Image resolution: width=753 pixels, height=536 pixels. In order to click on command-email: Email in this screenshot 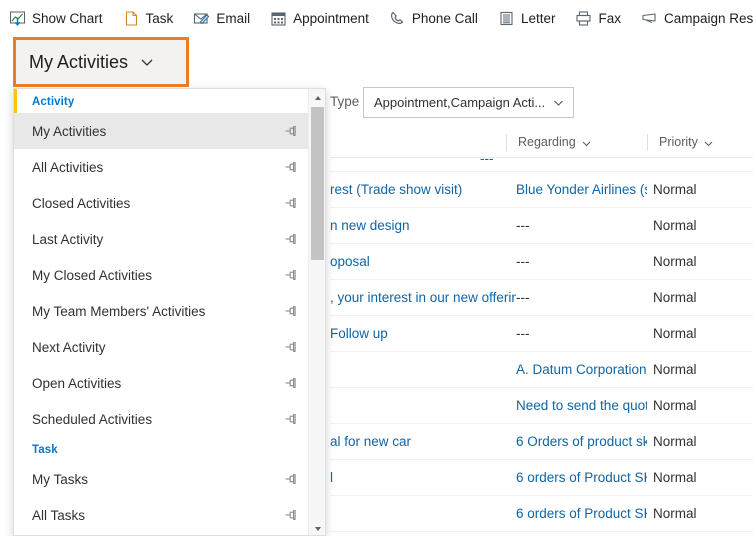, I will do `click(221, 18)`.